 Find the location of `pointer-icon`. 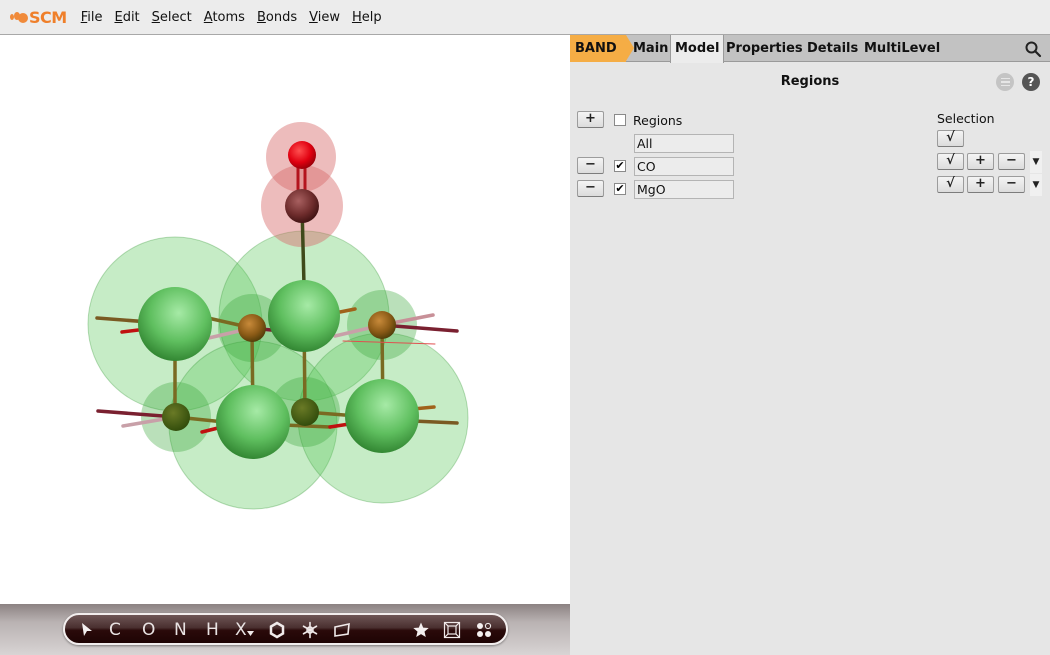

pointer-icon is located at coordinates (87, 629).